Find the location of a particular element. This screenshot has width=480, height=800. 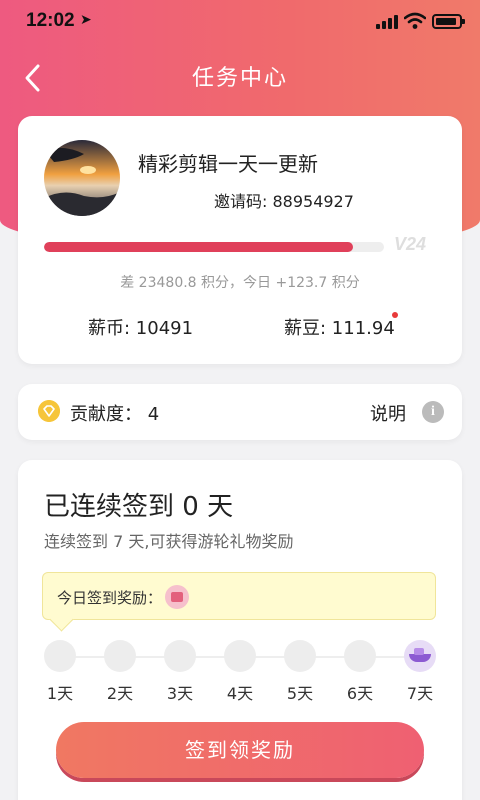

invite-code: 邀请码: 88954927 is located at coordinates (284, 200).